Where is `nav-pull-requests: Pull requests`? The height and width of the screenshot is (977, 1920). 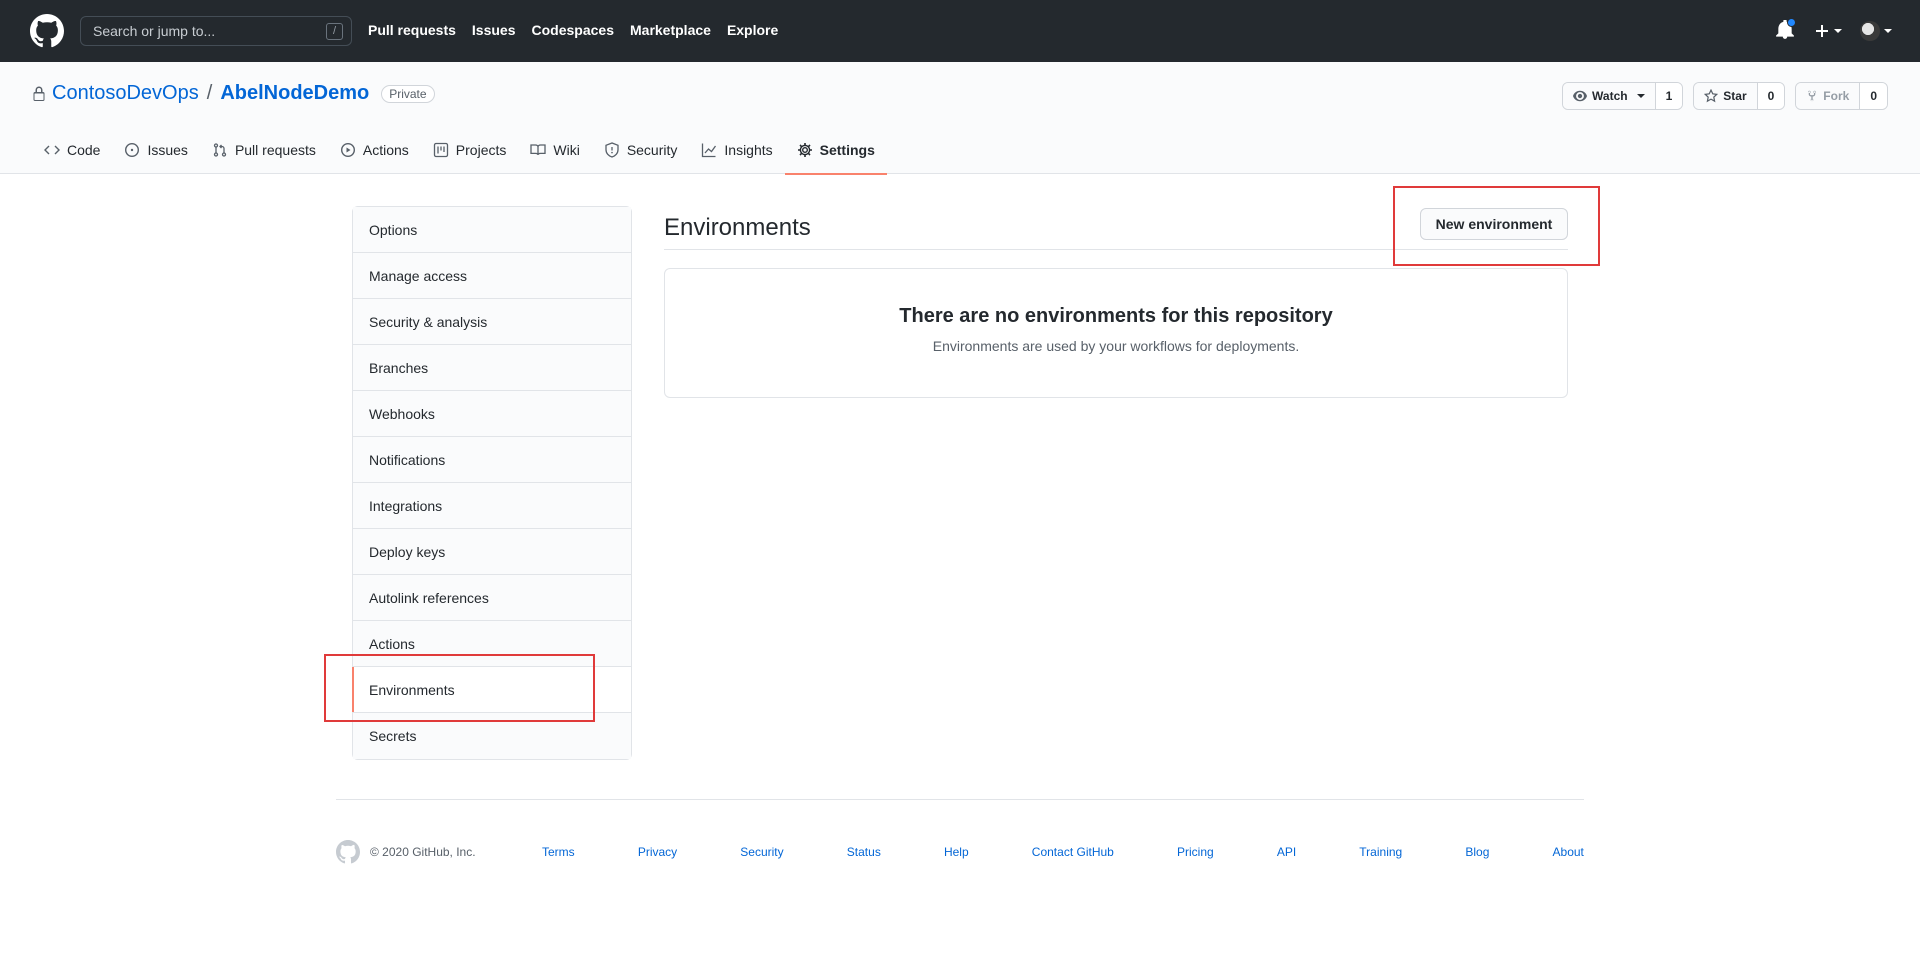 nav-pull-requests: Pull requests is located at coordinates (412, 30).